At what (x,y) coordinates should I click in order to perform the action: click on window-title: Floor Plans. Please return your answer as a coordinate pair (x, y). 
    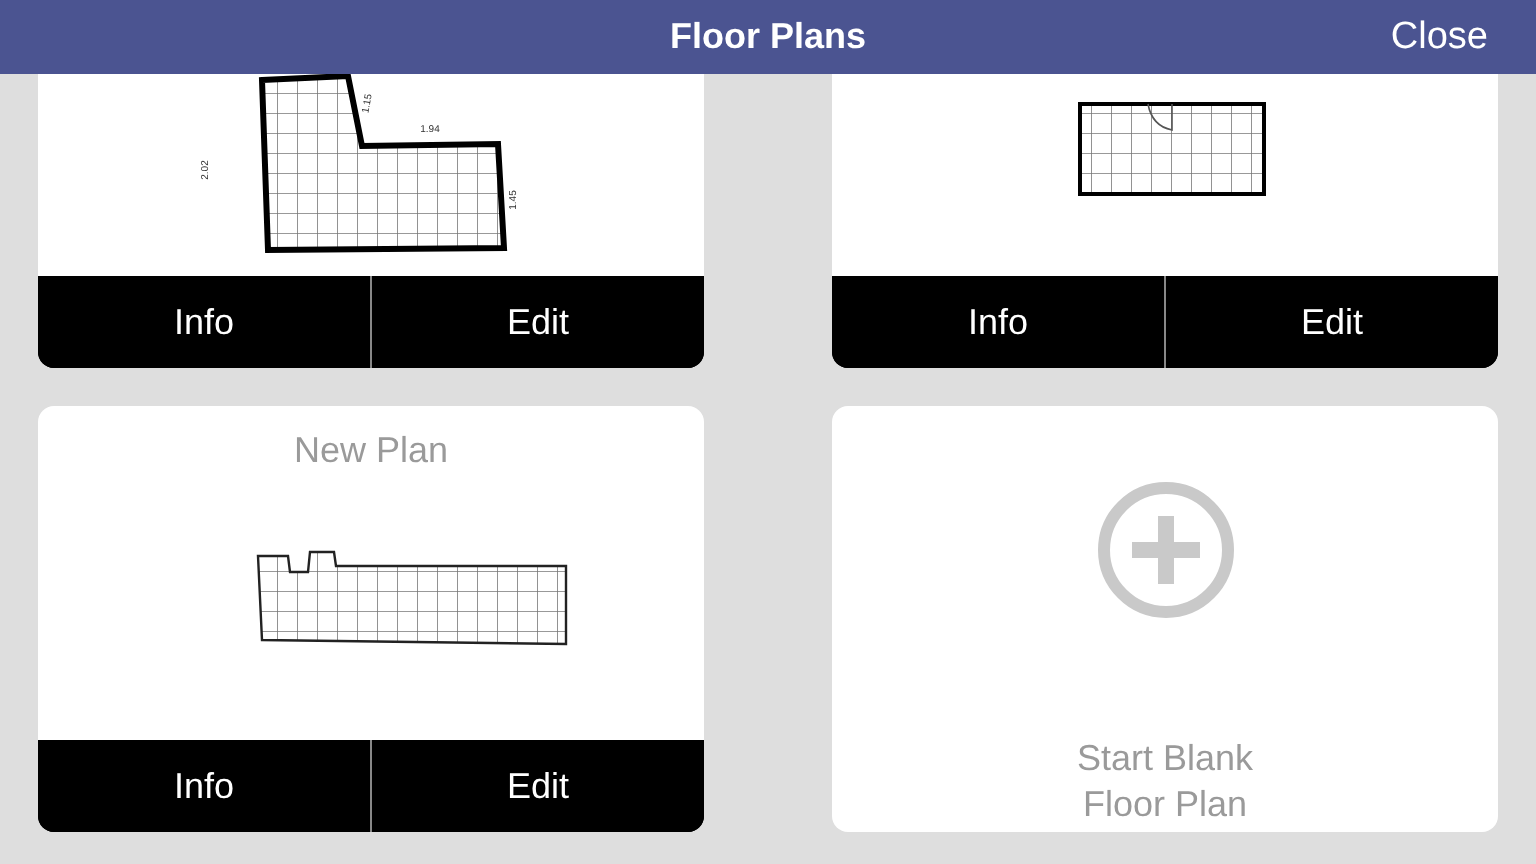
    Looking at the image, I should click on (767, 37).